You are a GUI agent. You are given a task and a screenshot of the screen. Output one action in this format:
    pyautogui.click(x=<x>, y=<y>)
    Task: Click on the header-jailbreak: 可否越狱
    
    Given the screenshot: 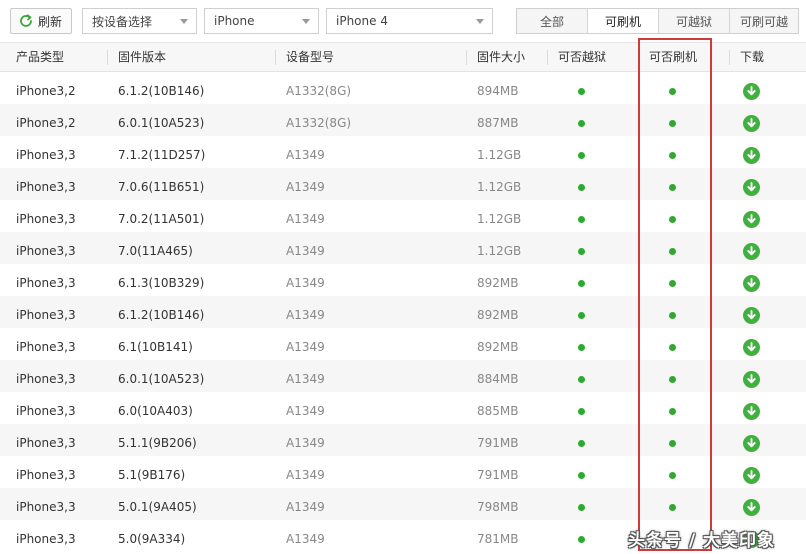 What is the action you would take?
    pyautogui.click(x=582, y=57)
    